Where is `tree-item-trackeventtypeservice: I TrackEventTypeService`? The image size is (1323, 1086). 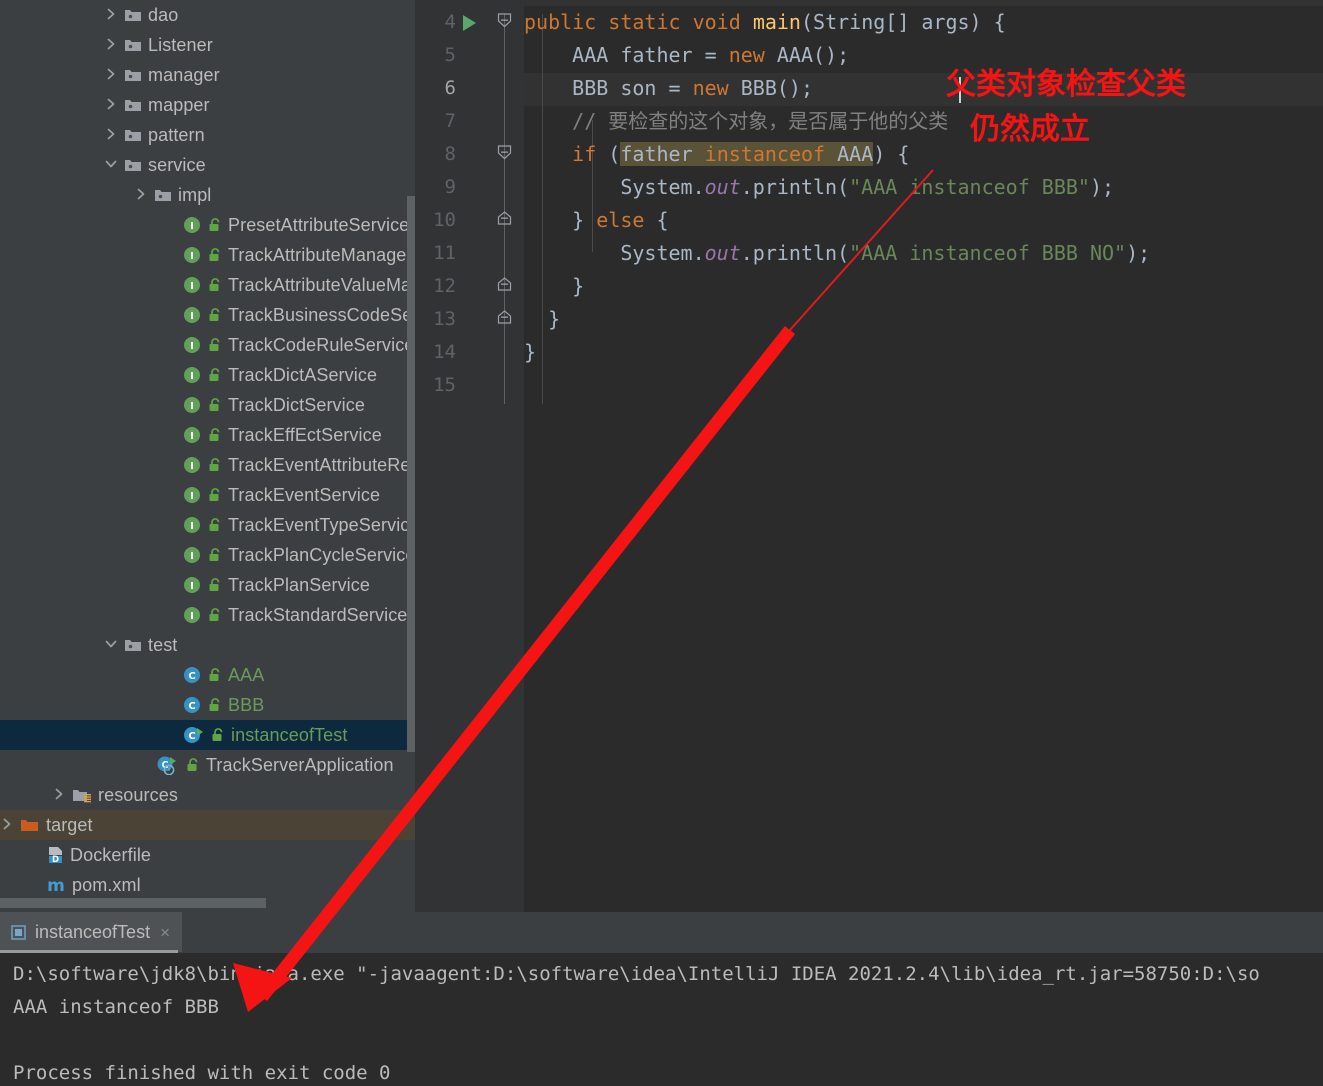 tree-item-trackeventtypeservice: I TrackEventTypeService is located at coordinates (207, 525).